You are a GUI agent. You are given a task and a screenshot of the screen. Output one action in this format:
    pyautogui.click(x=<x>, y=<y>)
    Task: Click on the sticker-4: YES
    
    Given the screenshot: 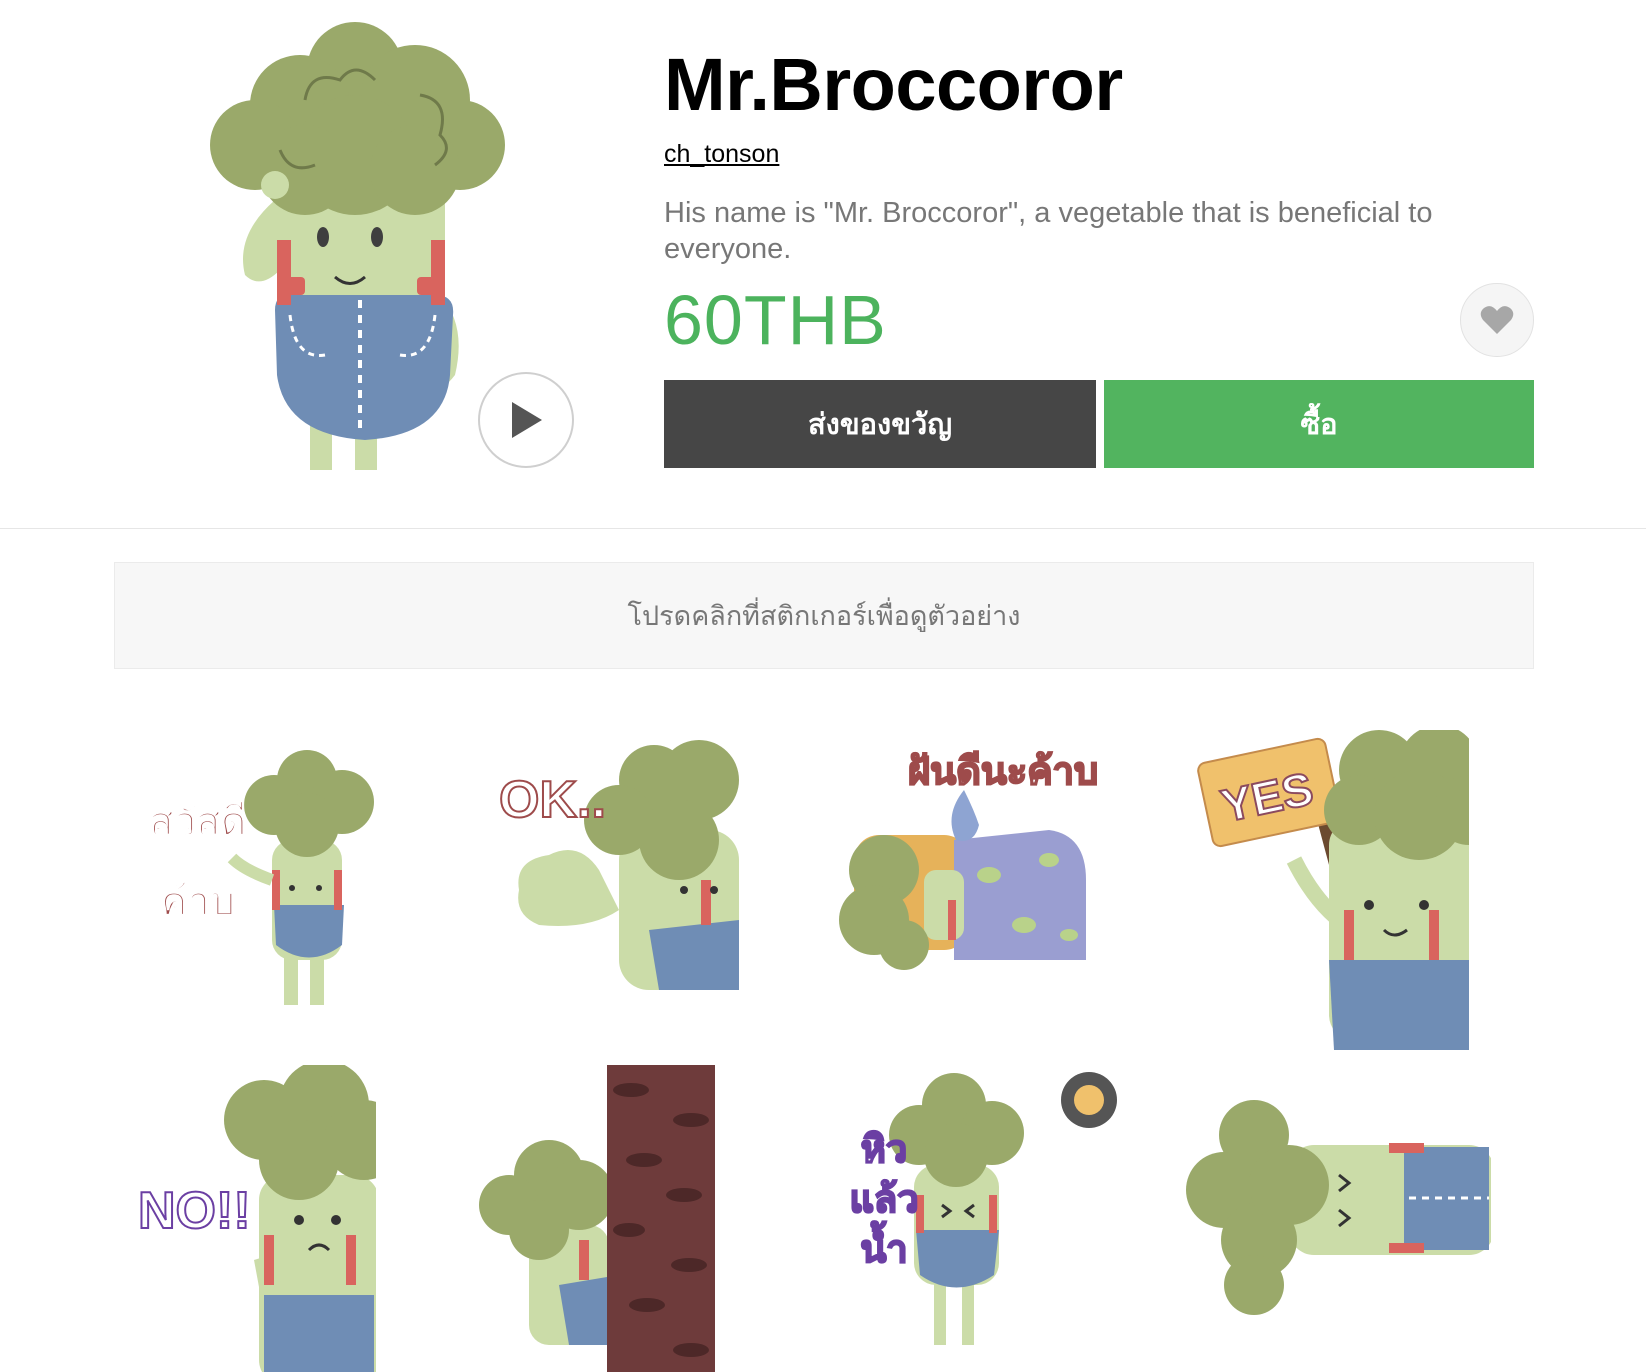 What is the action you would take?
    pyautogui.click(x=1356, y=890)
    